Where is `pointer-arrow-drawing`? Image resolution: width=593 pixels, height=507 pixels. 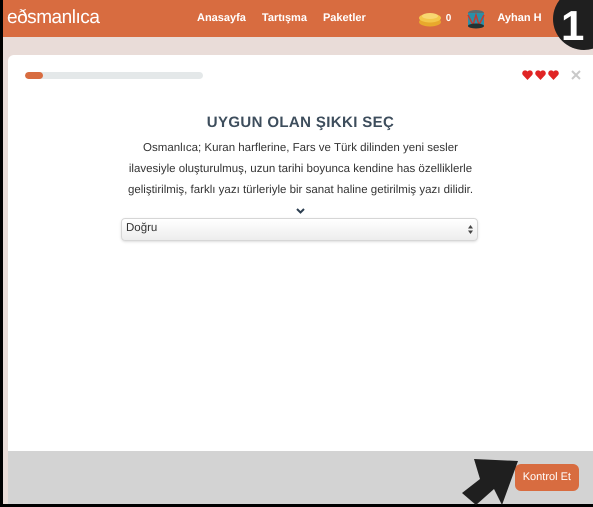
pointer-arrow-drawing is located at coordinates (491, 482).